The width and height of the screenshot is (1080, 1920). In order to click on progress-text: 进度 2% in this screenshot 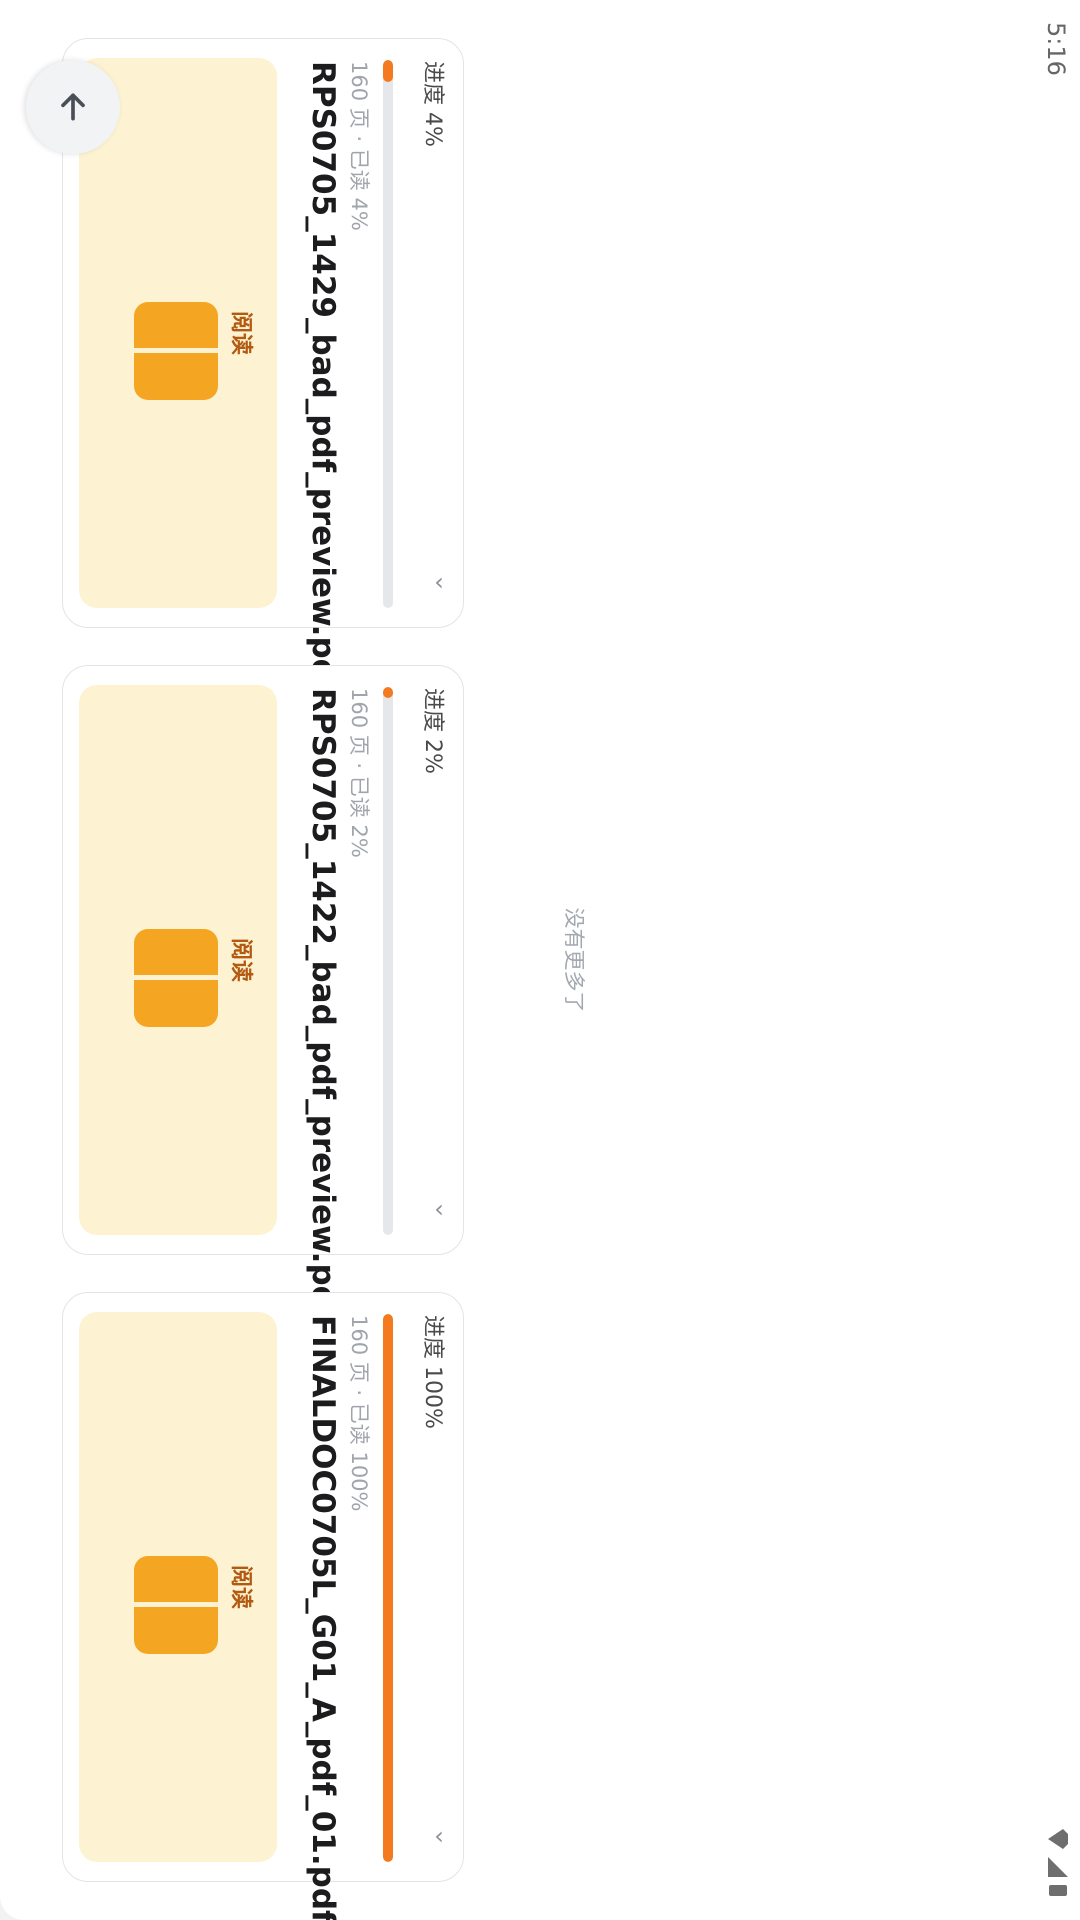, I will do `click(432, 731)`.